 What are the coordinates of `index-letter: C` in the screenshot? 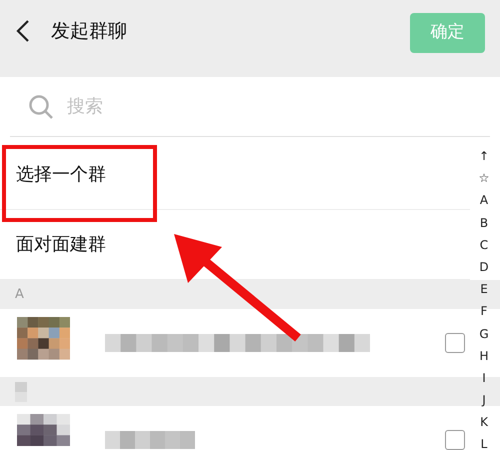 It's located at (484, 245).